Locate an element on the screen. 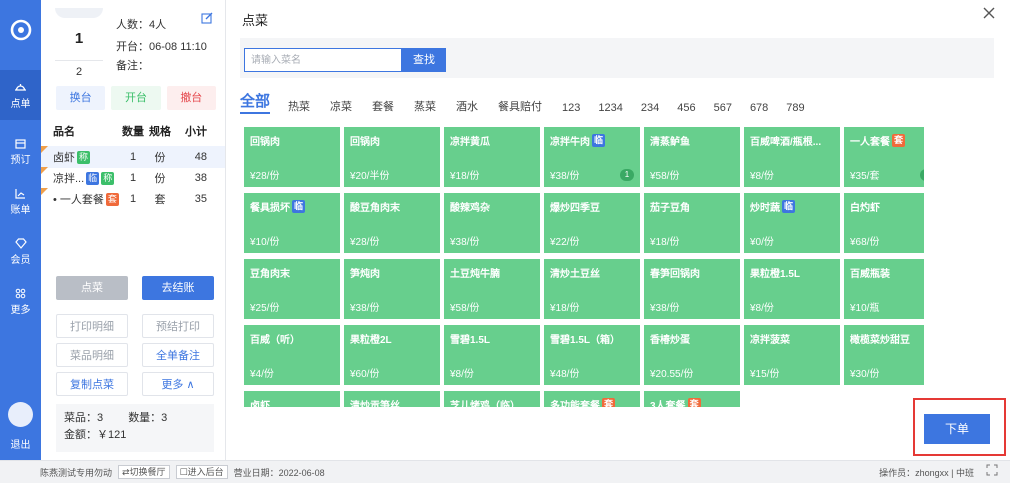 The height and width of the screenshot is (483, 1010). nav-label: 预订 is located at coordinates (20, 160).